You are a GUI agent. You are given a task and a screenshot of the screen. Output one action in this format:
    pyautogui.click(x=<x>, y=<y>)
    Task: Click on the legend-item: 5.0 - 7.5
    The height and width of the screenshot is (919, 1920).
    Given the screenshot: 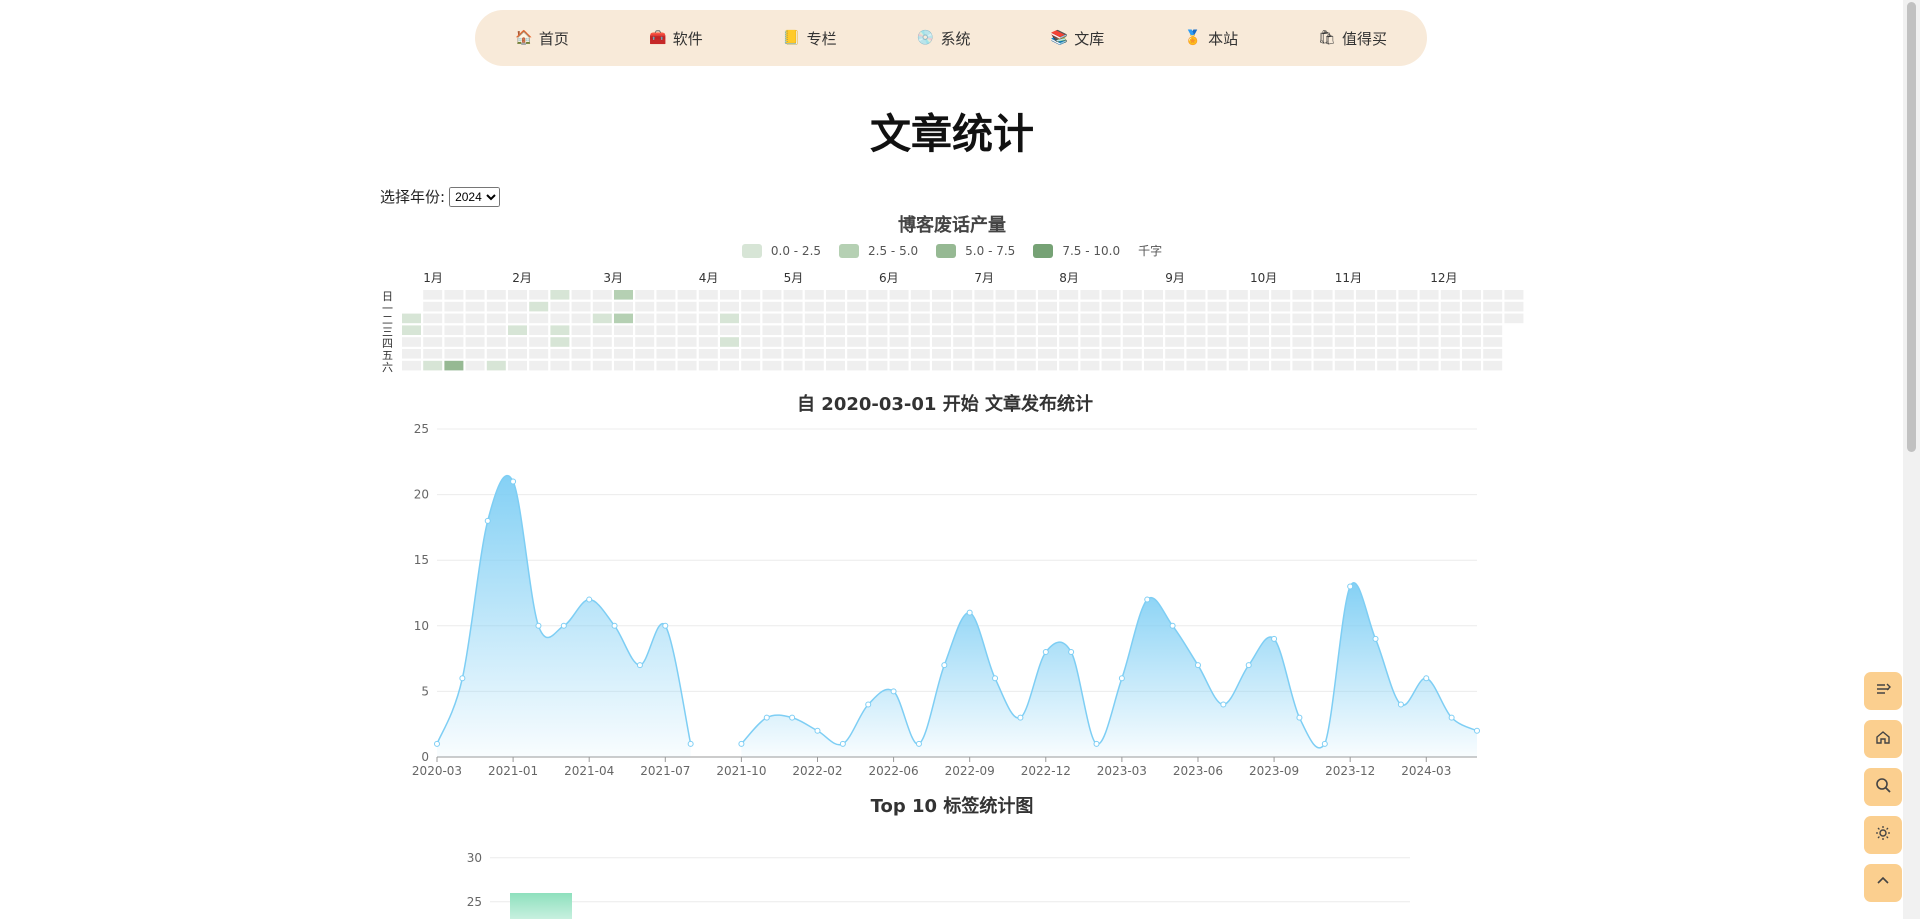 What is the action you would take?
    pyautogui.click(x=975, y=250)
    